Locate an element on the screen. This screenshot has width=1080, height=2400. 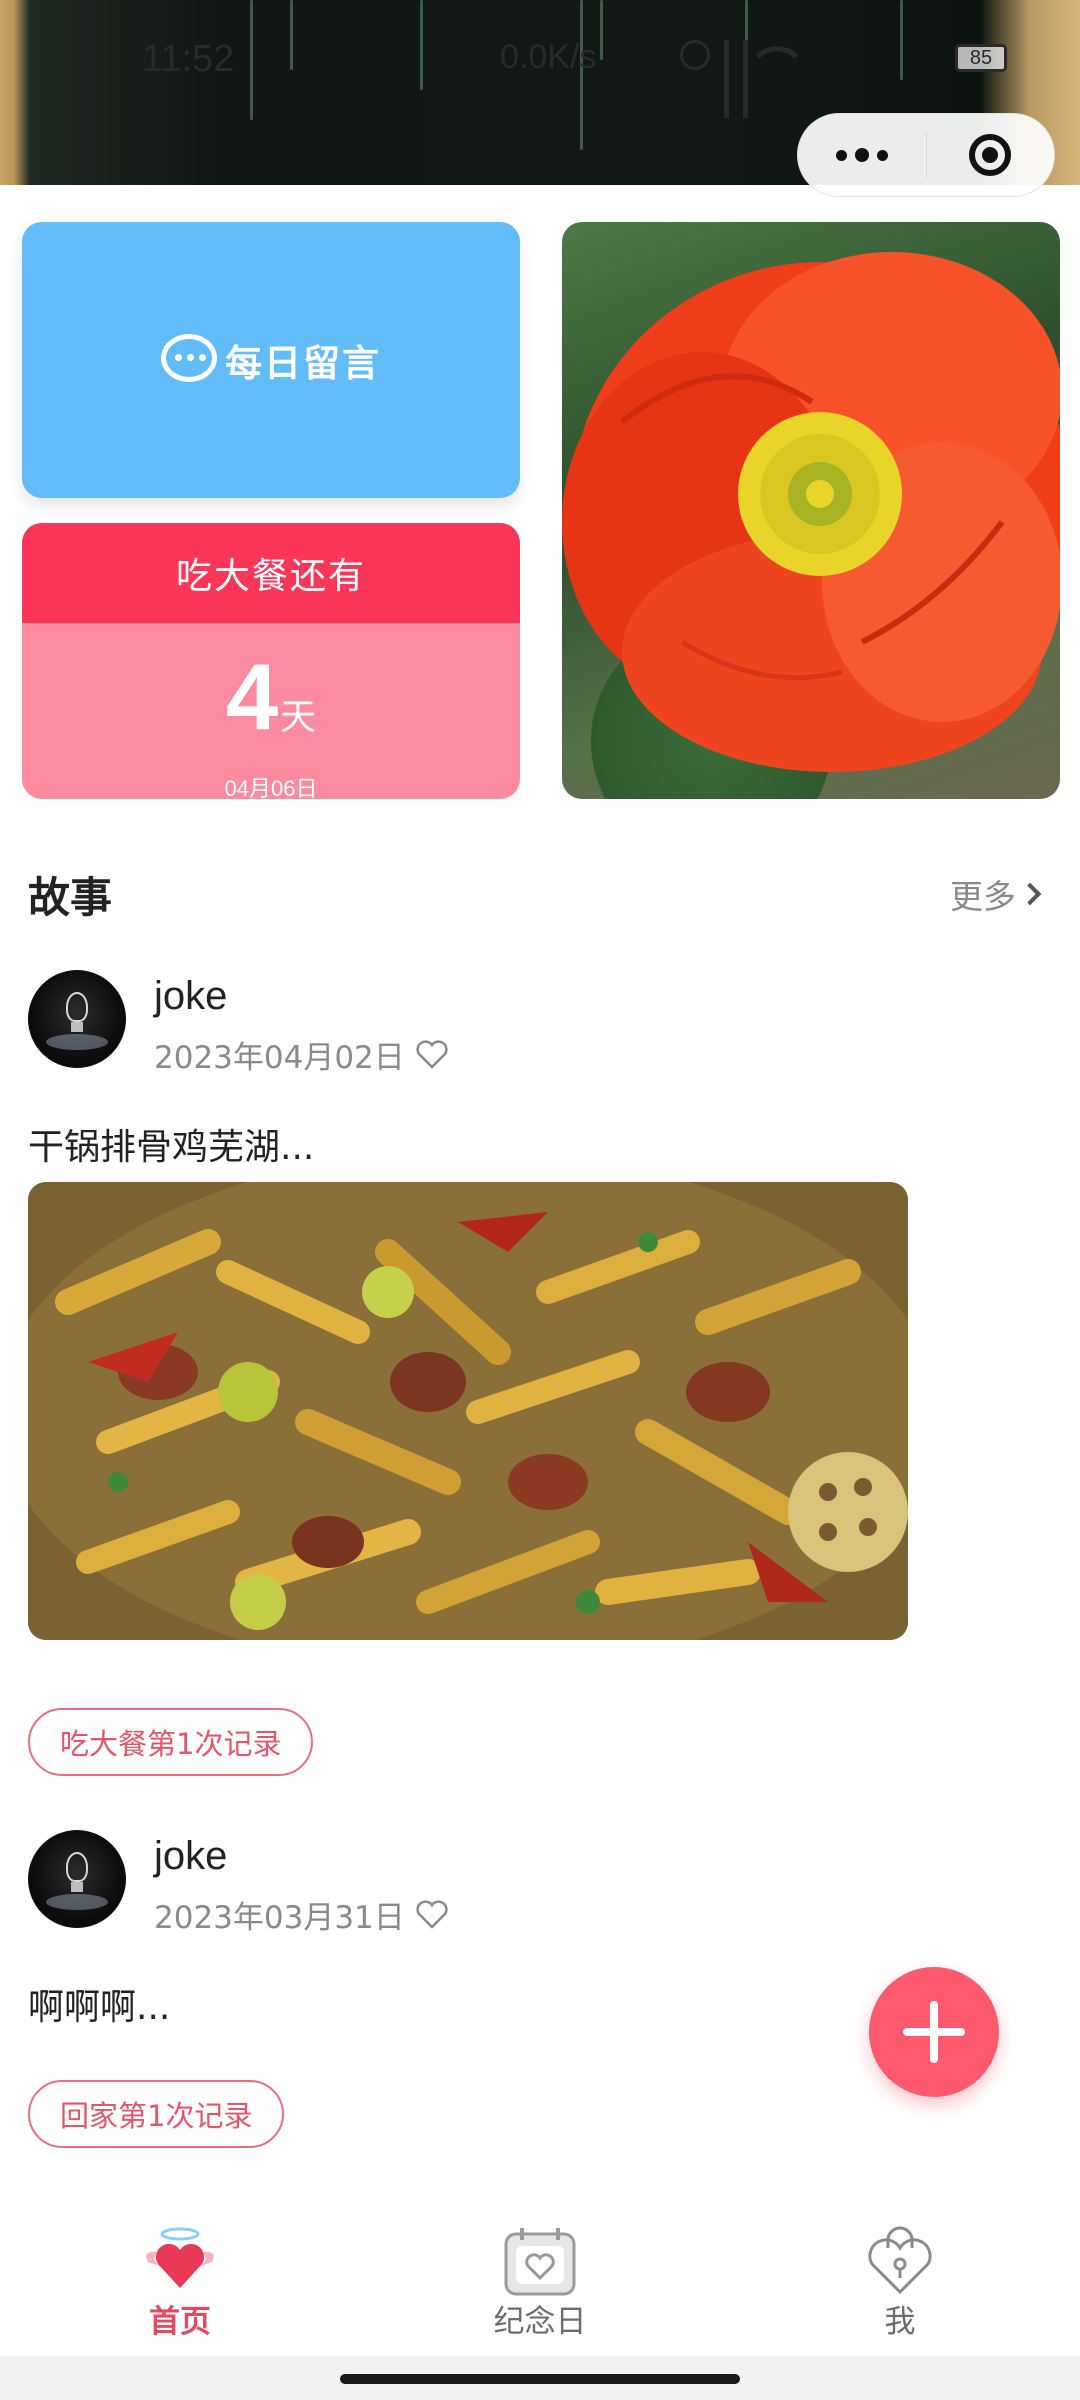
countdown-body: 4 天 04月06日 is located at coordinates (271, 711).